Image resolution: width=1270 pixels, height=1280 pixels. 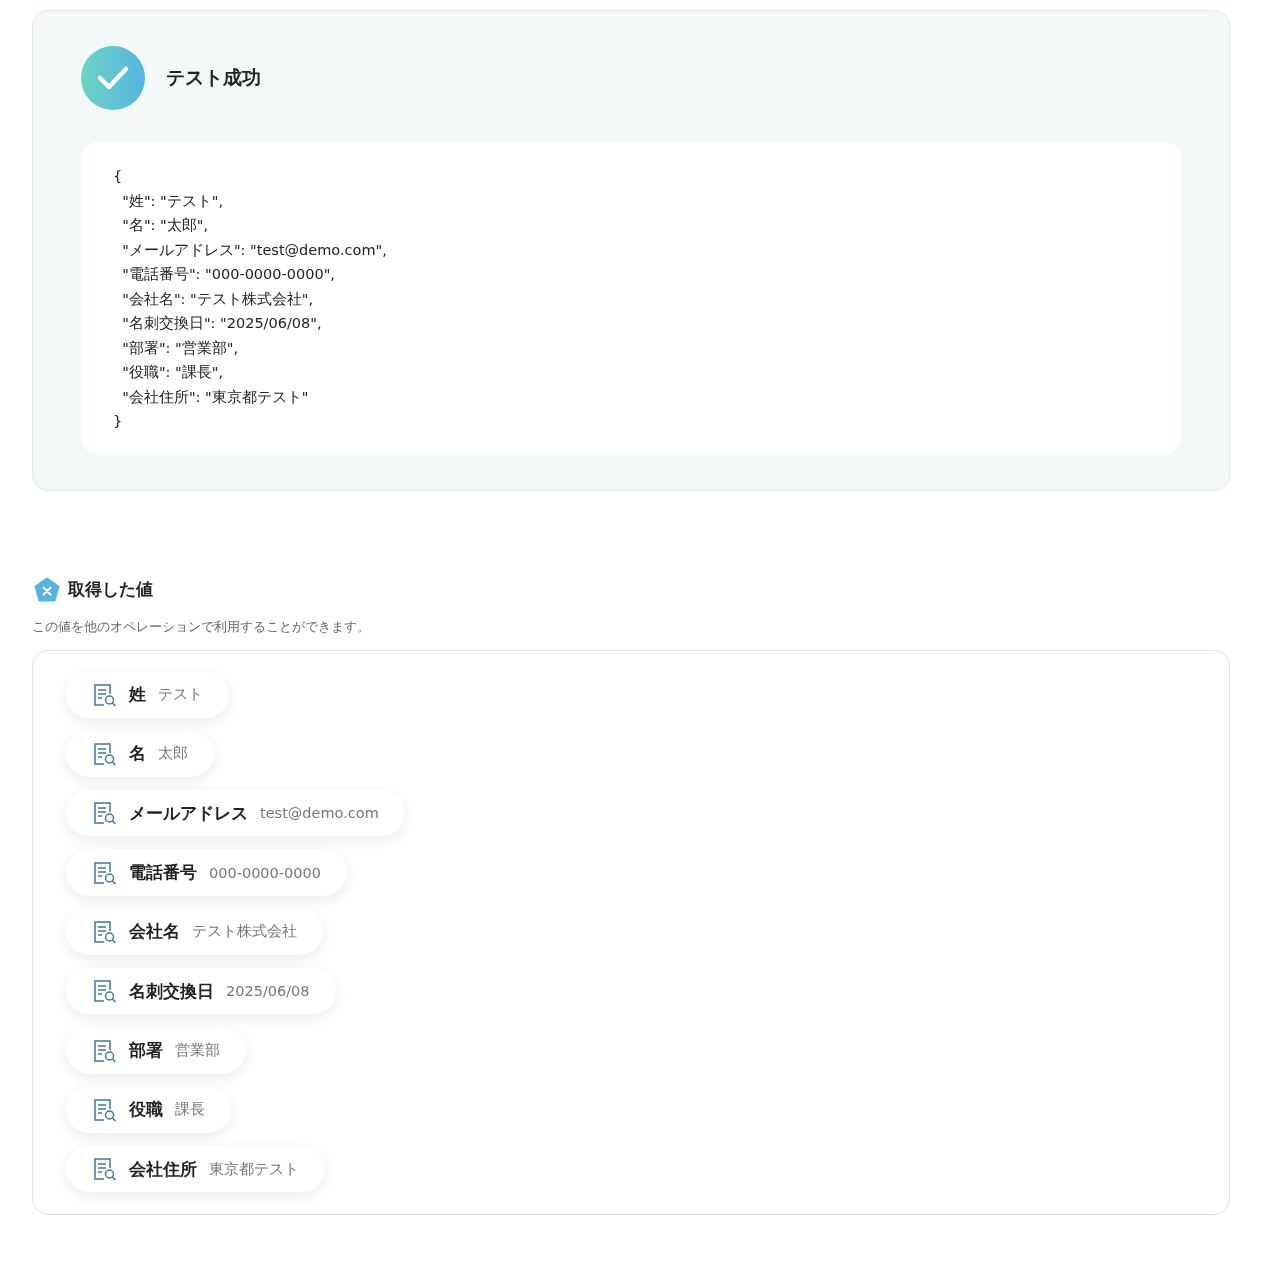 What do you see at coordinates (217, 299) in the screenshot?
I see `code-line: "会社名": "テスト株式会社",` at bounding box center [217, 299].